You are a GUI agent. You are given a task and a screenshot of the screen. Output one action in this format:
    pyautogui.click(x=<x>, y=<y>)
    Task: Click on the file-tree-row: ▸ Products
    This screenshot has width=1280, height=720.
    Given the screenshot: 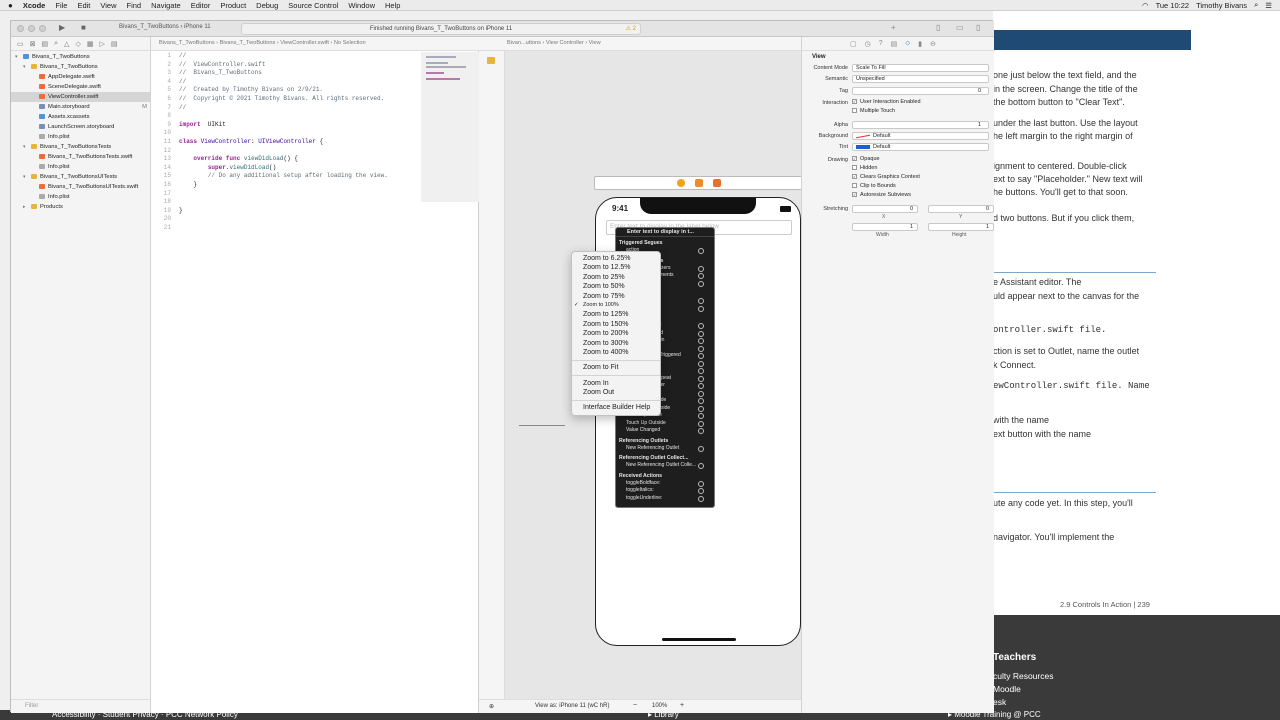 What is the action you would take?
    pyautogui.click(x=81, y=207)
    